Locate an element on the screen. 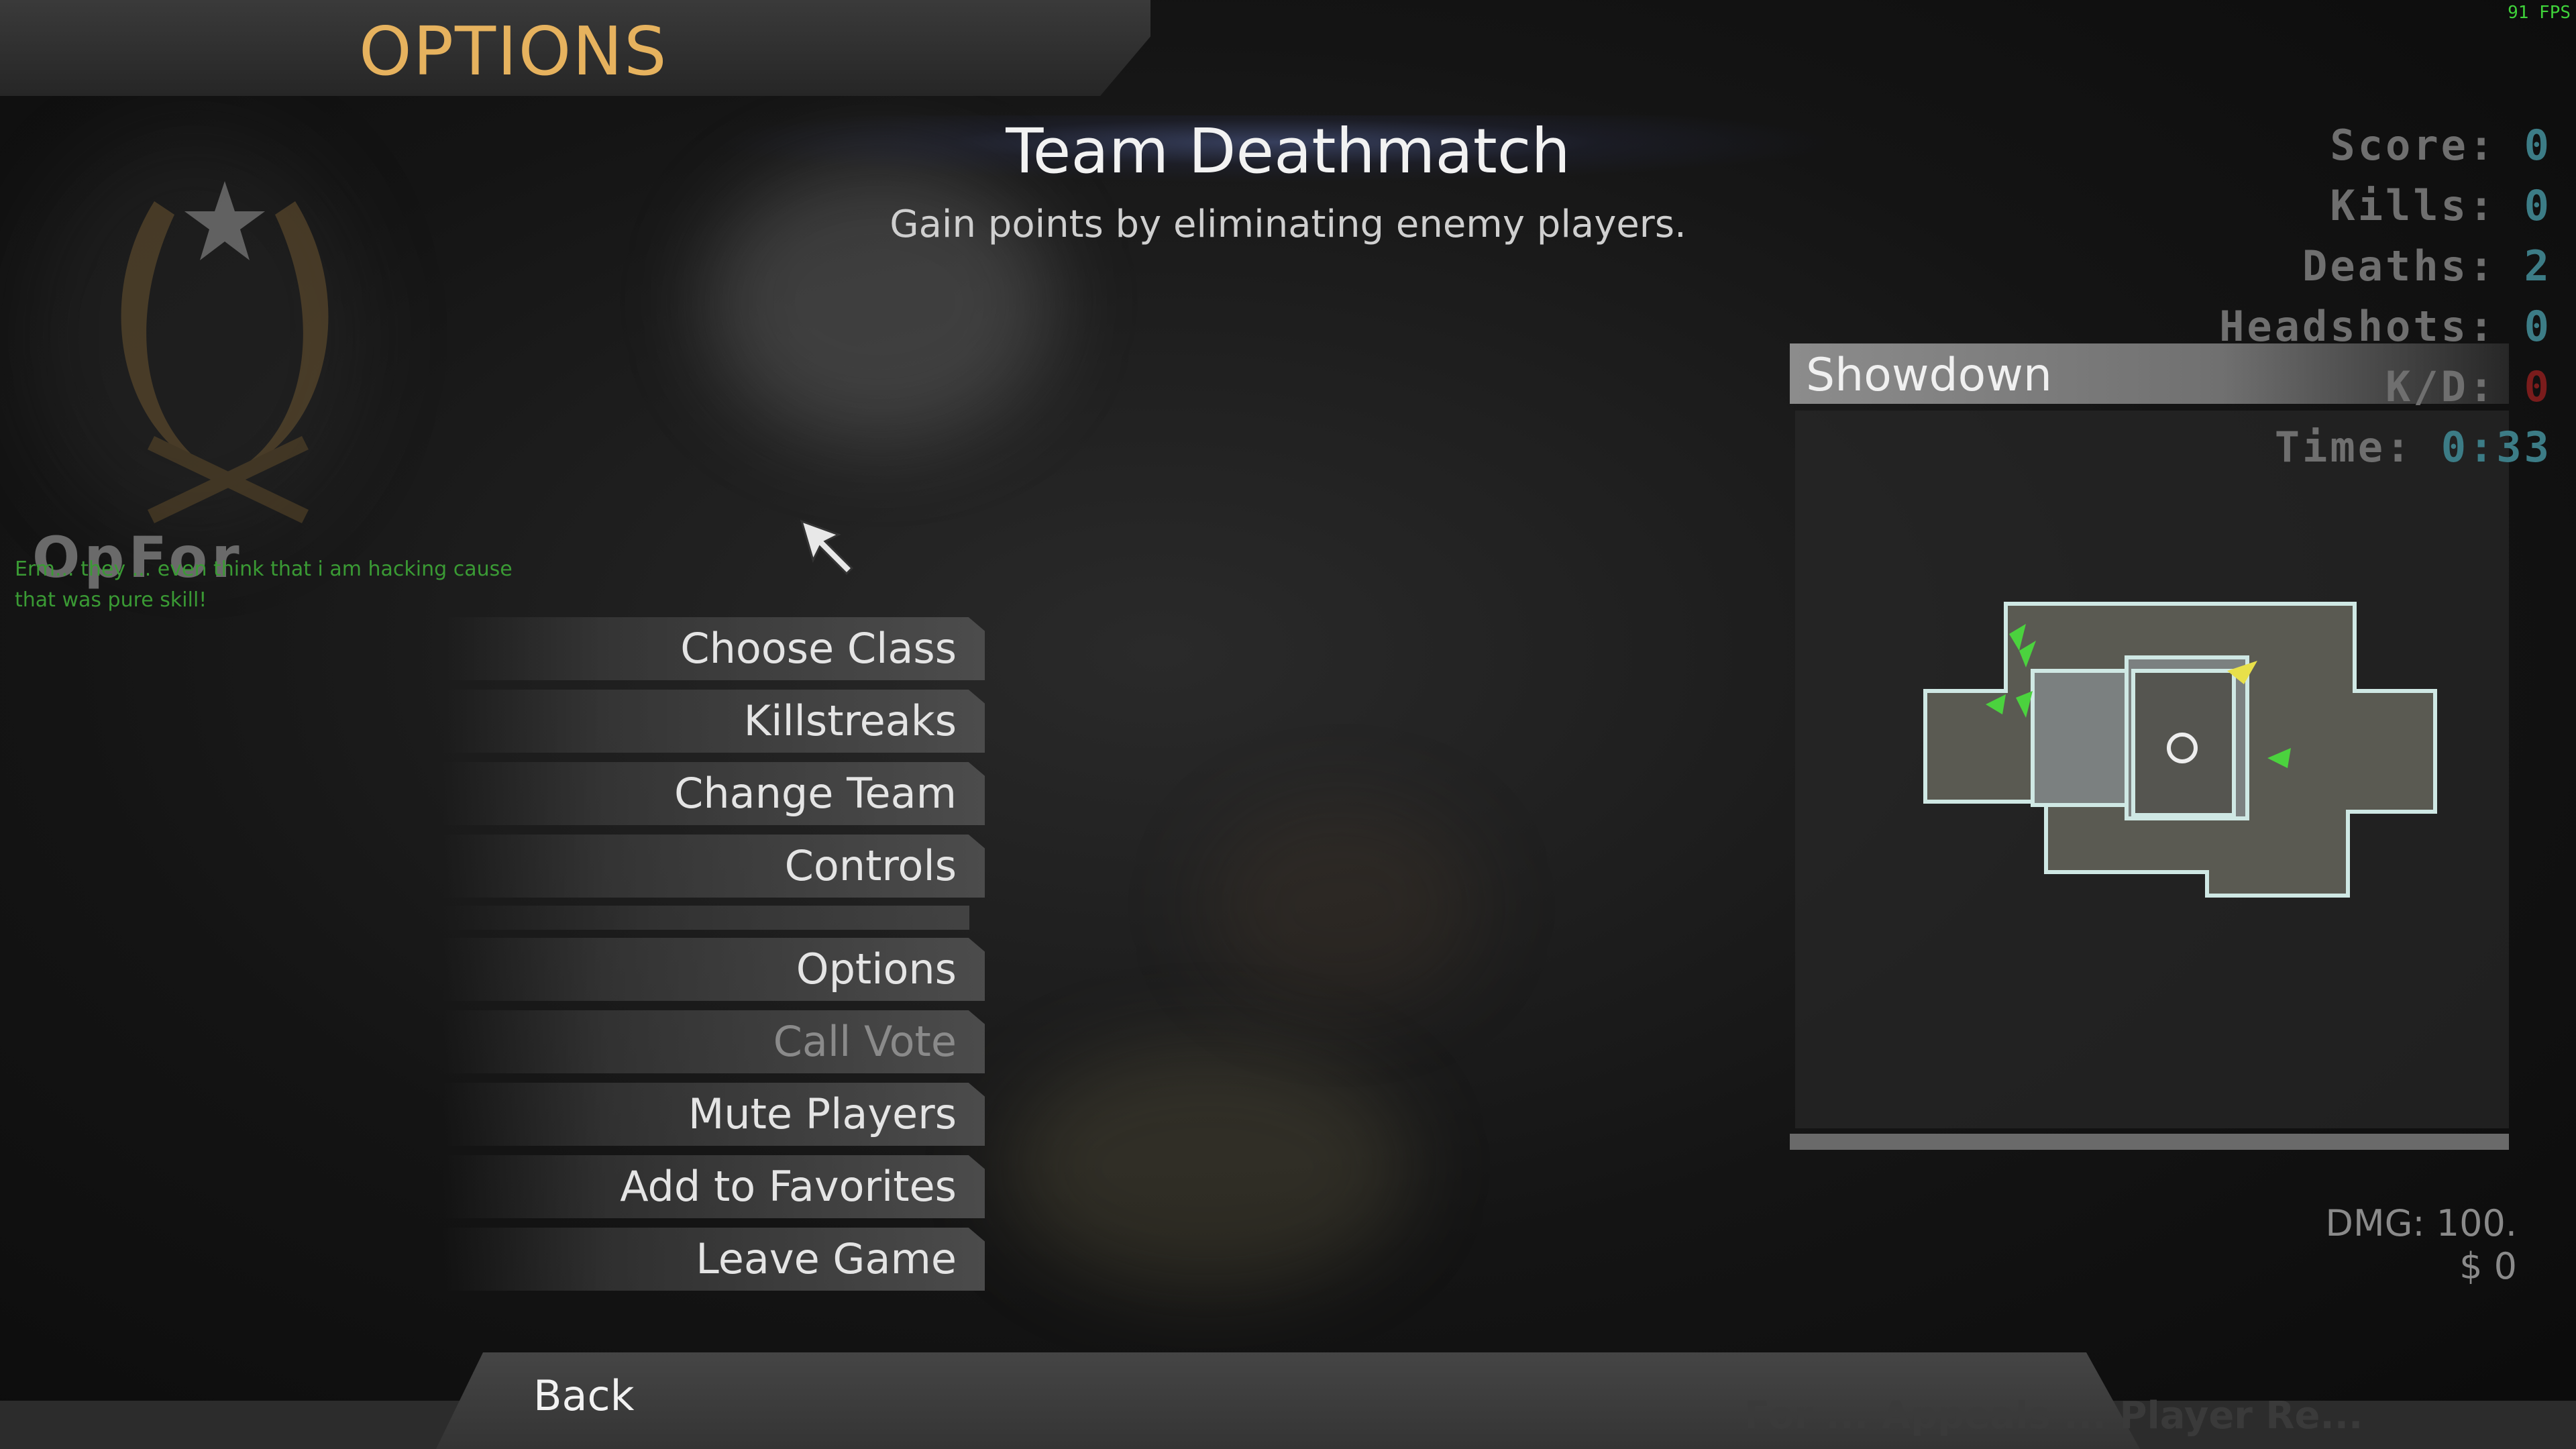  controls-label: Controls is located at coordinates (870, 865).